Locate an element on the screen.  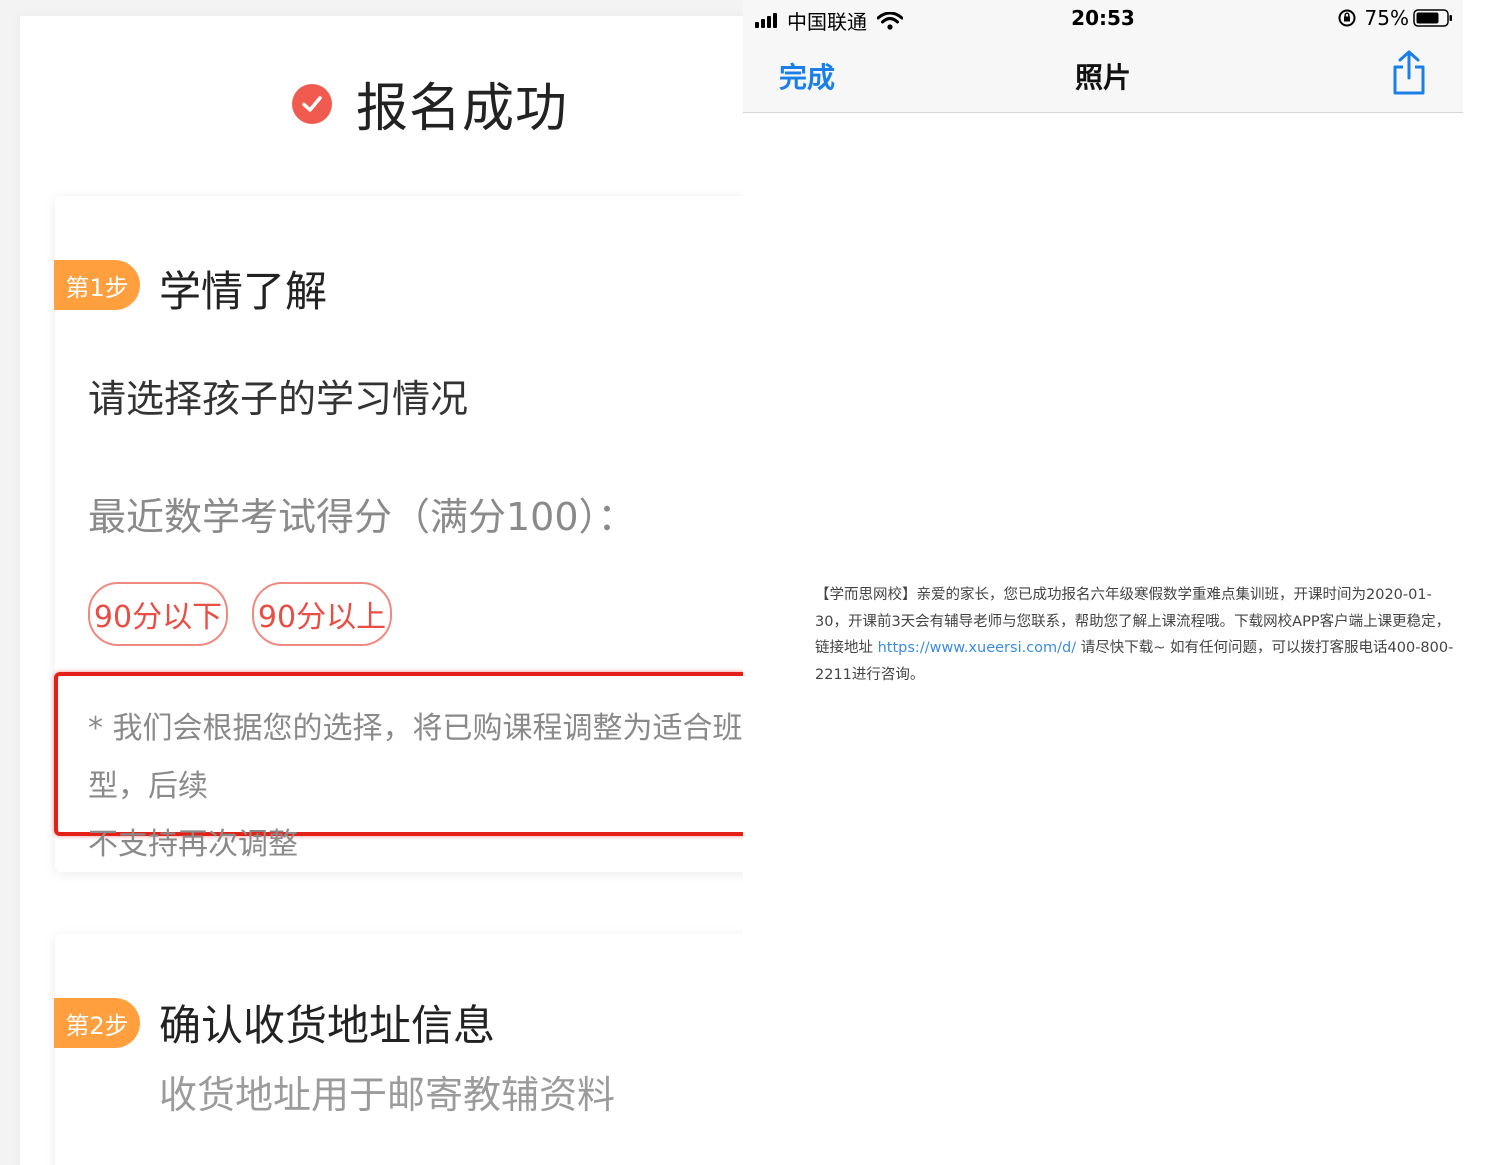
battery-info: 75% is located at coordinates (1395, 18).